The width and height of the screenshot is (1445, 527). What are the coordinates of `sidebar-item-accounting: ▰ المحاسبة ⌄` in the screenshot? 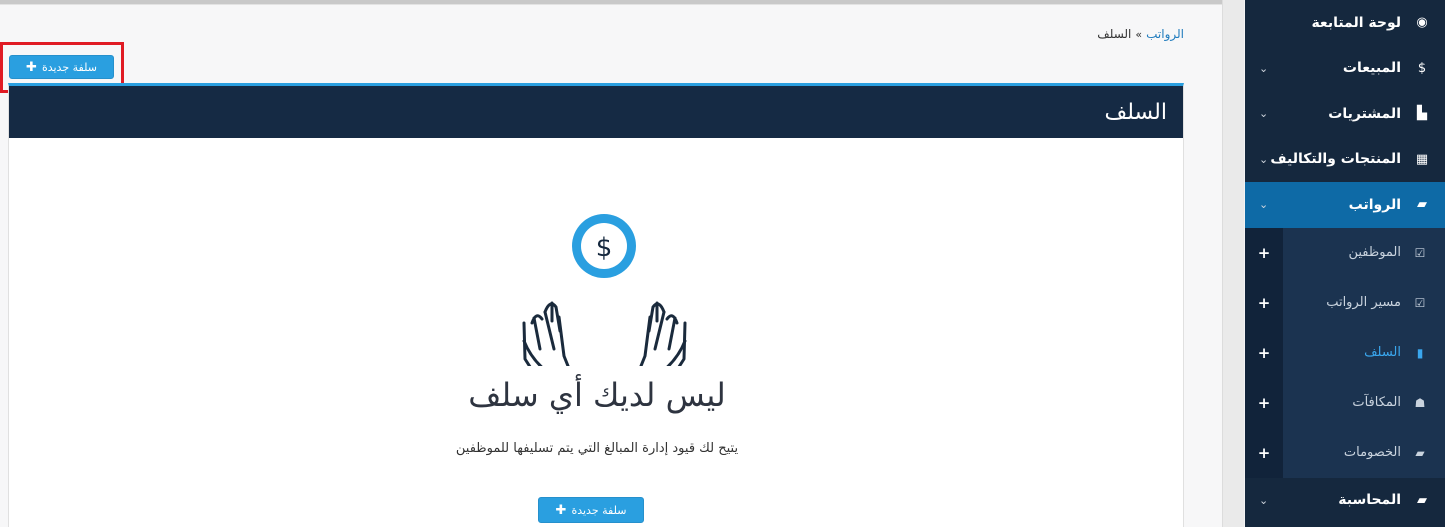 It's located at (1345, 501).